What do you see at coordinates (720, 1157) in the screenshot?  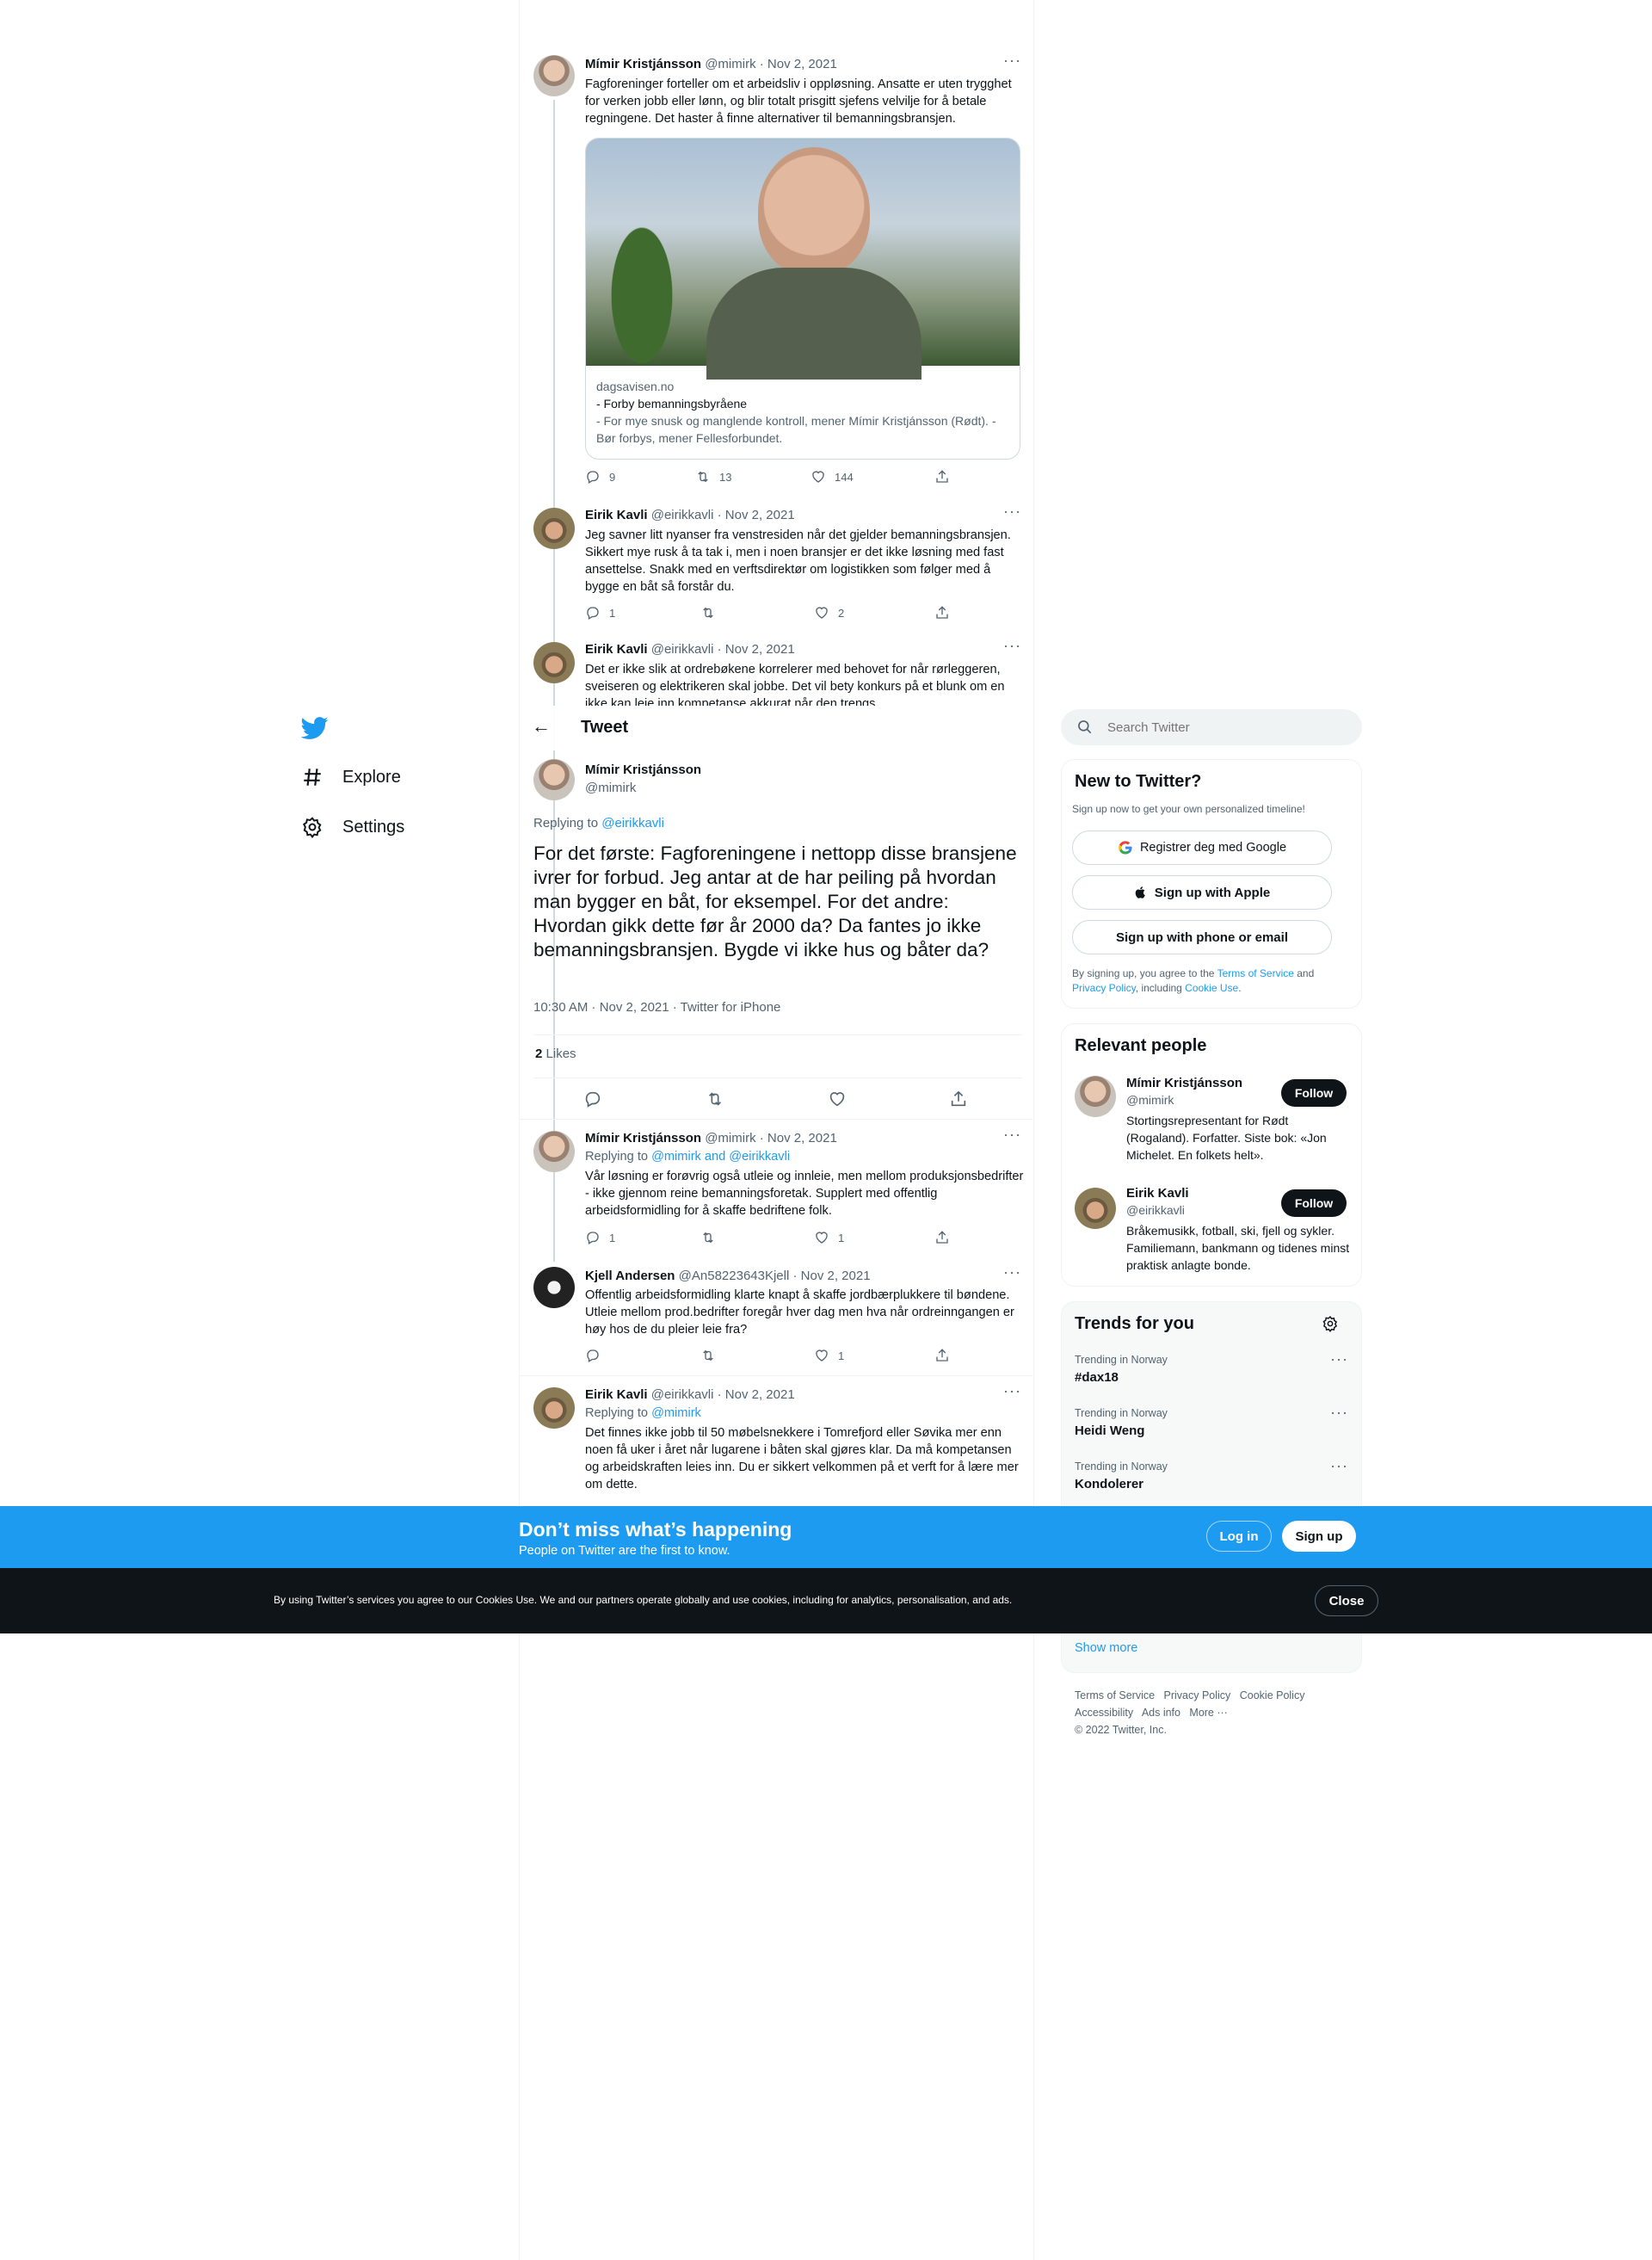 I see `replying-to-link: @mimirk and @eirikkavli` at bounding box center [720, 1157].